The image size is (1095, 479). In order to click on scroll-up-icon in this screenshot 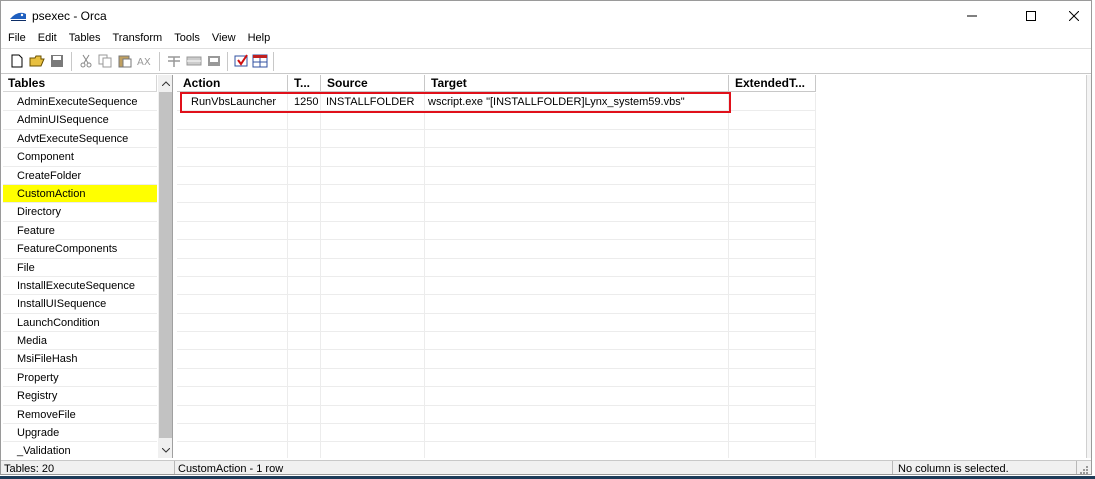, I will do `click(165, 83)`.